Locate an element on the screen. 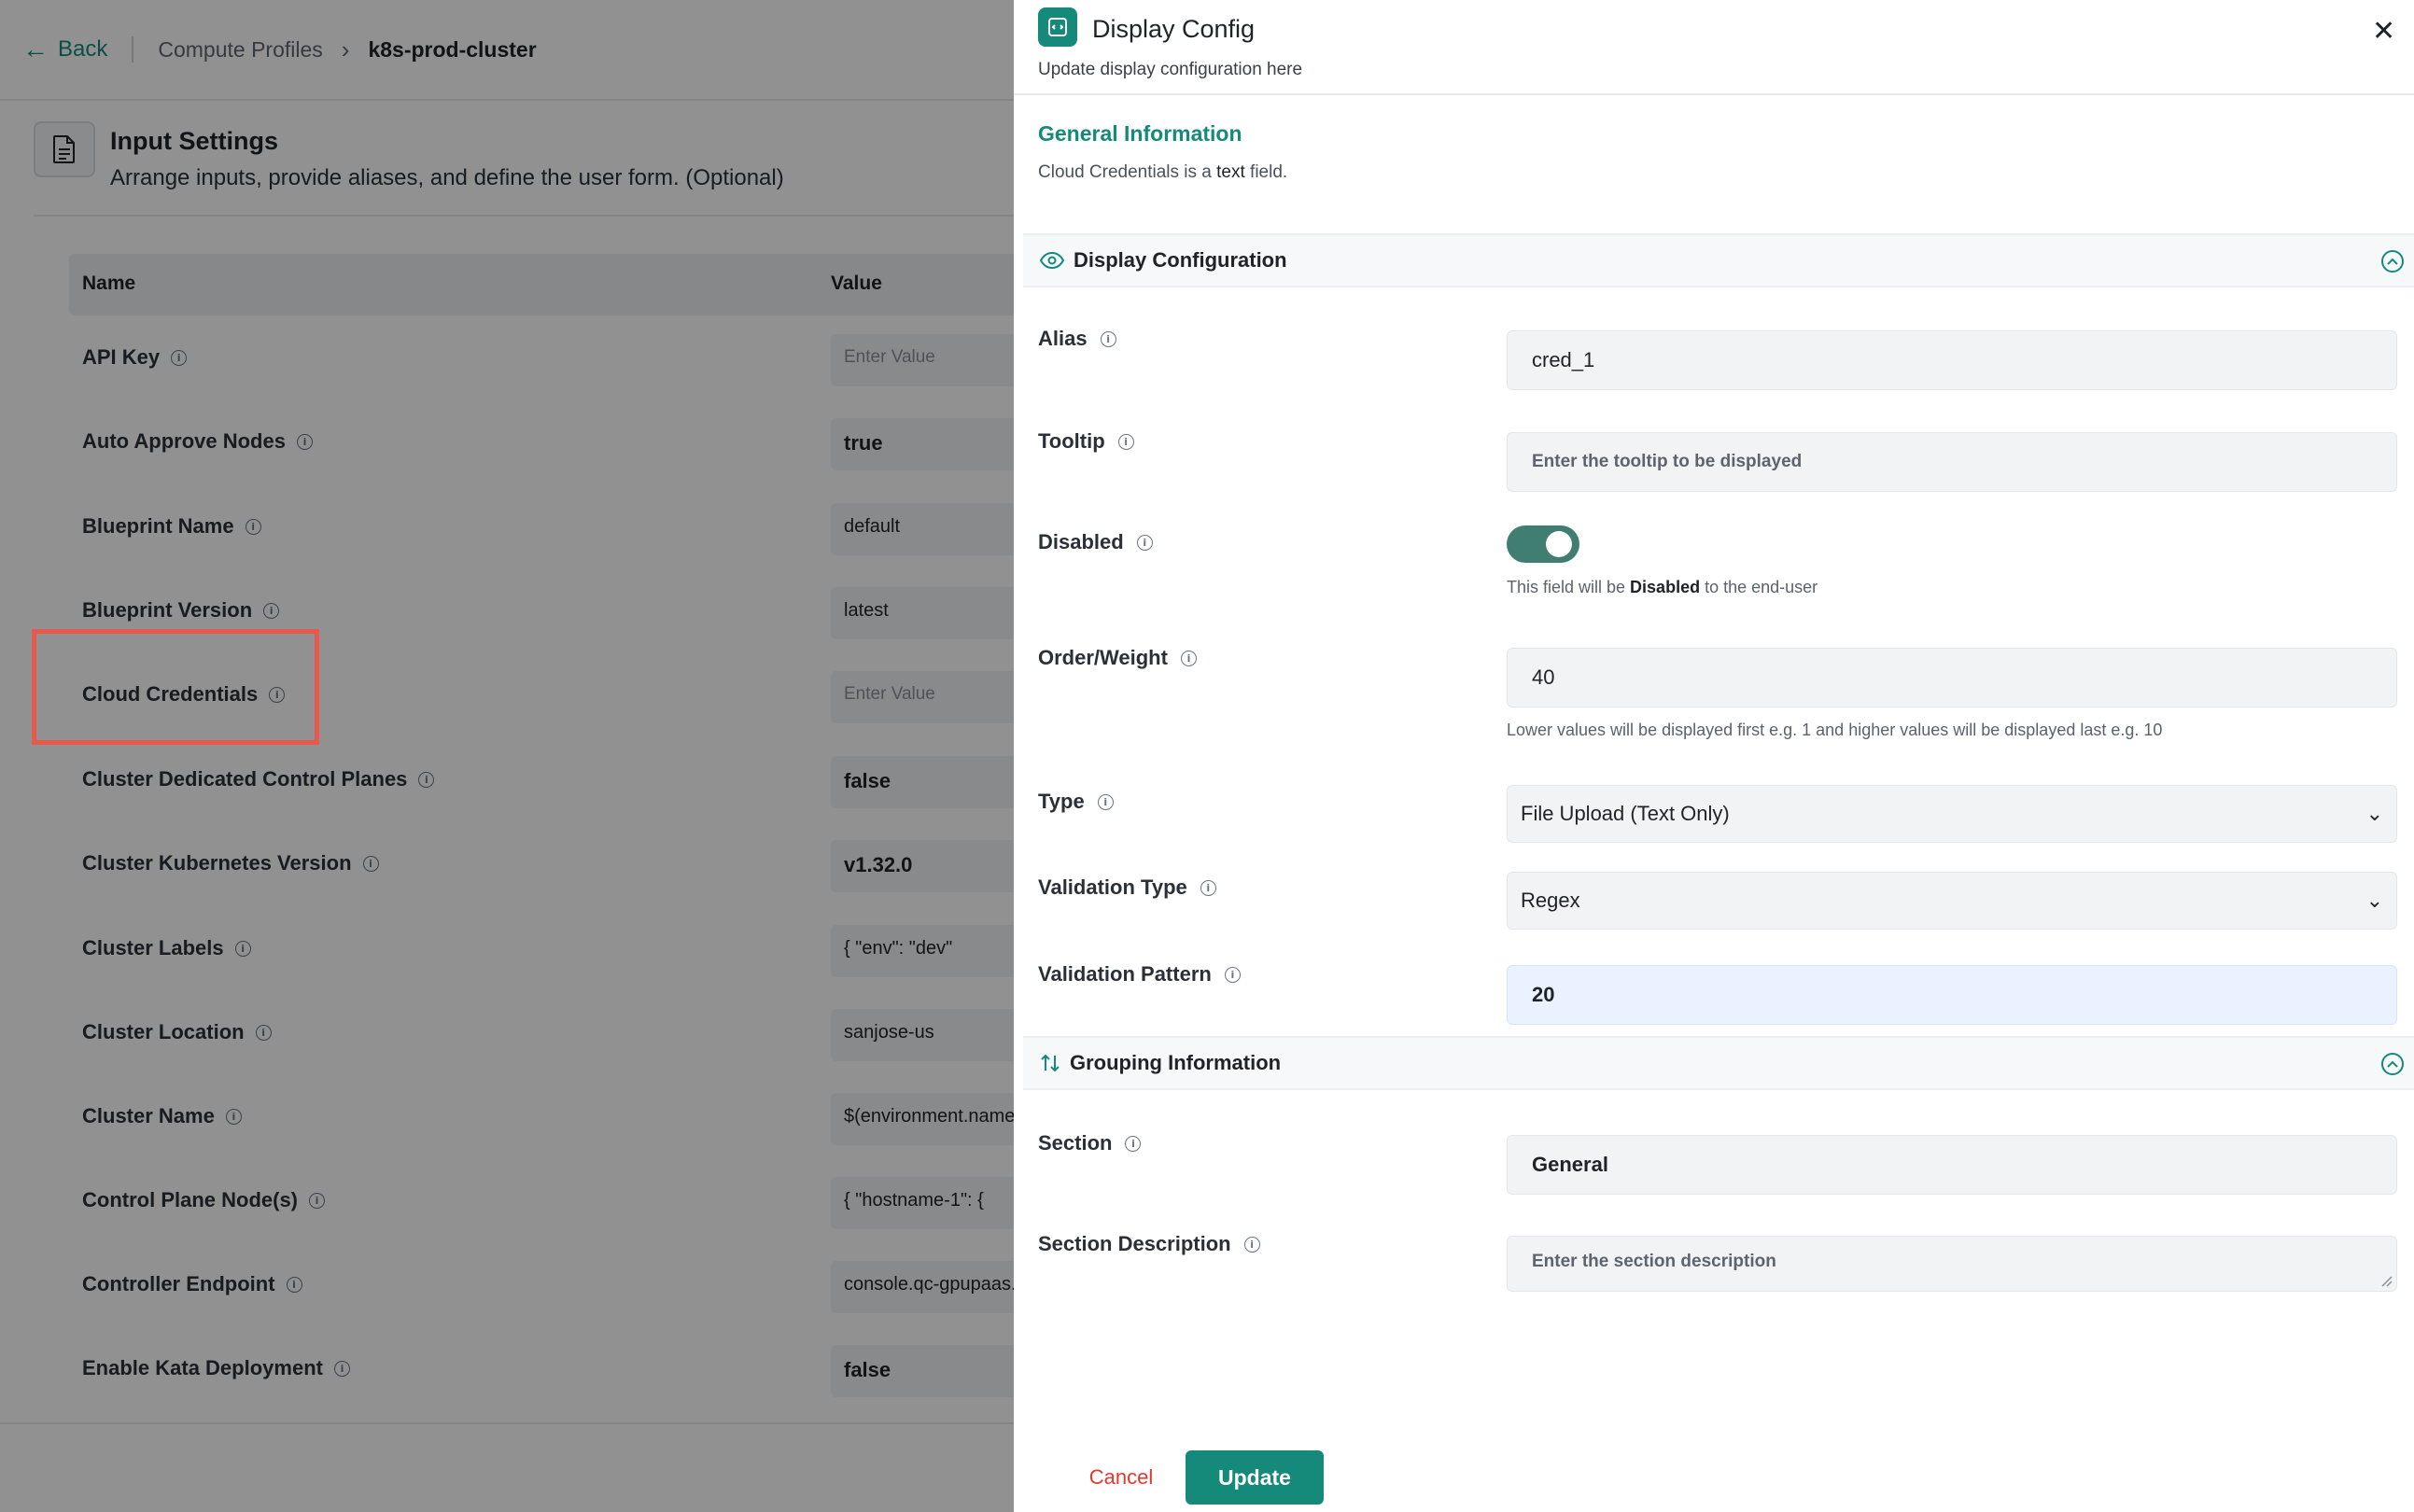 The image size is (2414, 1512). type-label: Type i is located at coordinates (1076, 802).